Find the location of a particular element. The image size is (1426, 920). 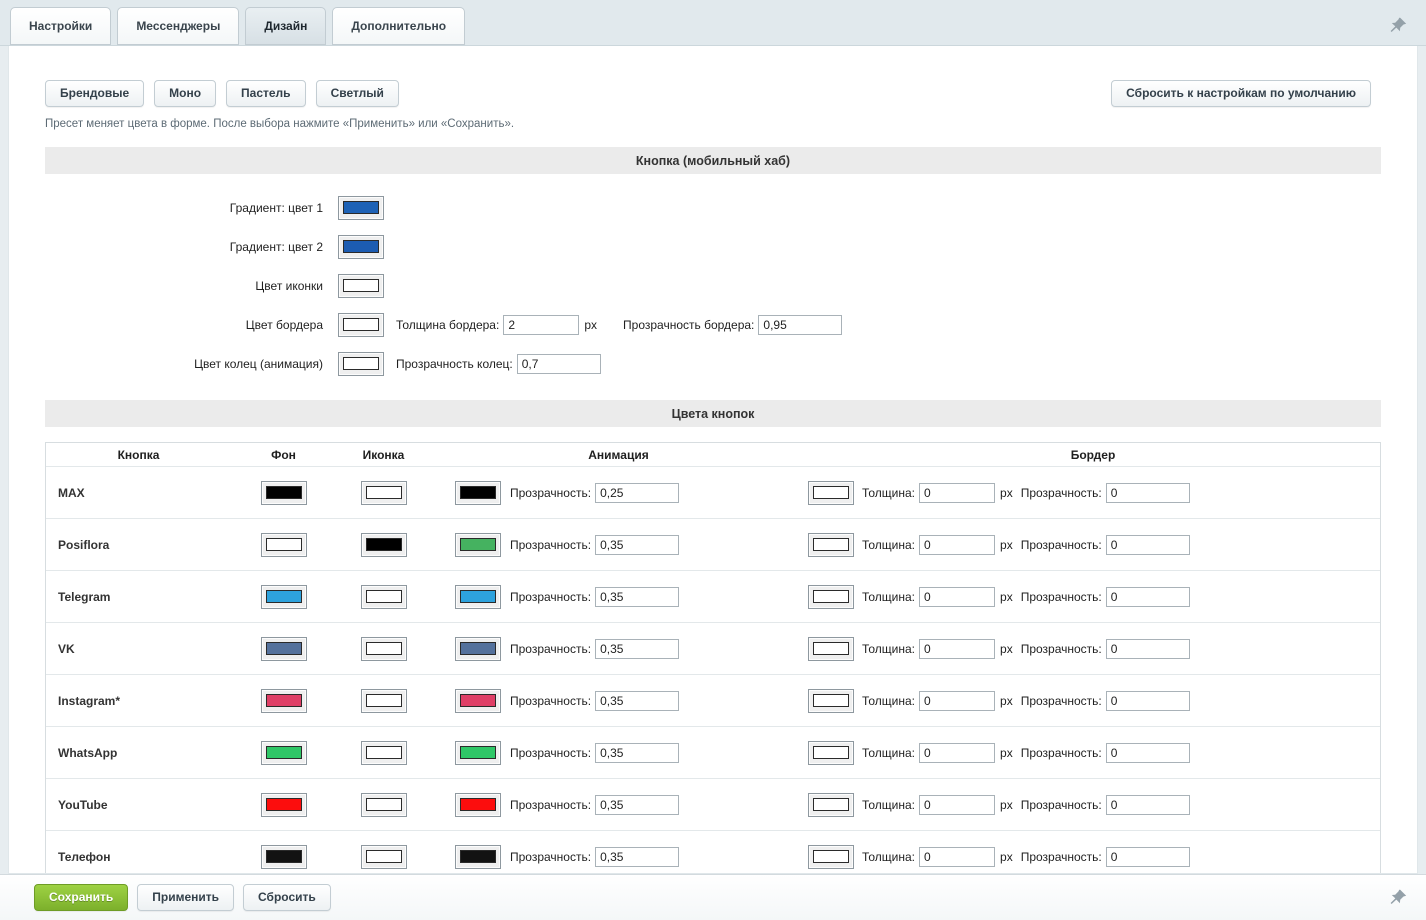

preset-brand-button: Брендовые is located at coordinates (95, 93).